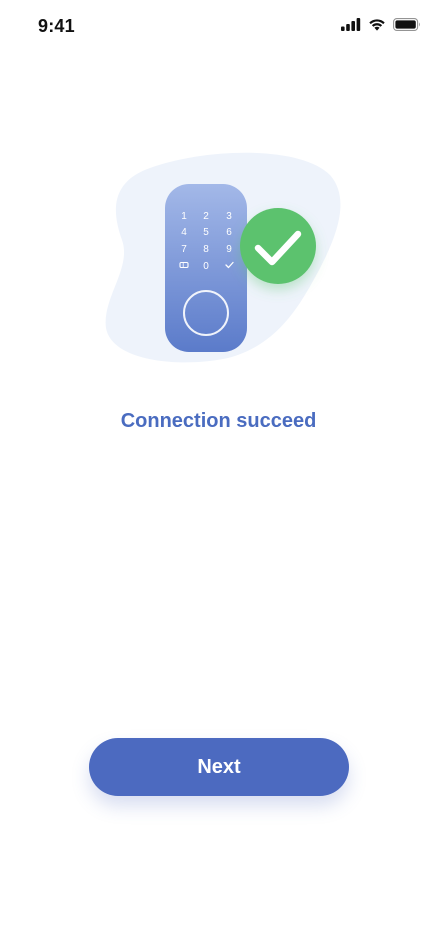 Image resolution: width=437 pixels, height=945 pixels. What do you see at coordinates (219, 767) in the screenshot?
I see `next-button: Next` at bounding box center [219, 767].